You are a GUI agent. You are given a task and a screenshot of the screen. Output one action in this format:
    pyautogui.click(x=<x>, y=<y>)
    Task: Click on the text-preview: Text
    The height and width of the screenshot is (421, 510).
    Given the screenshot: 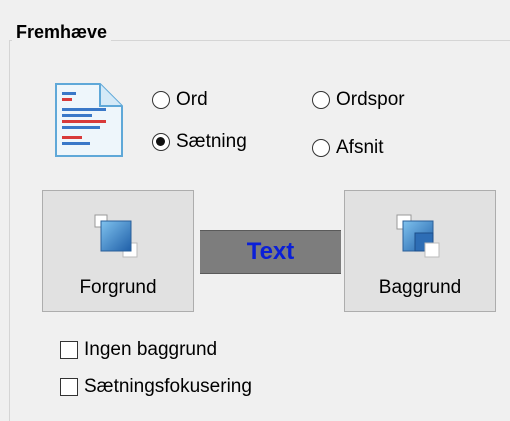 What is the action you would take?
    pyautogui.click(x=270, y=252)
    